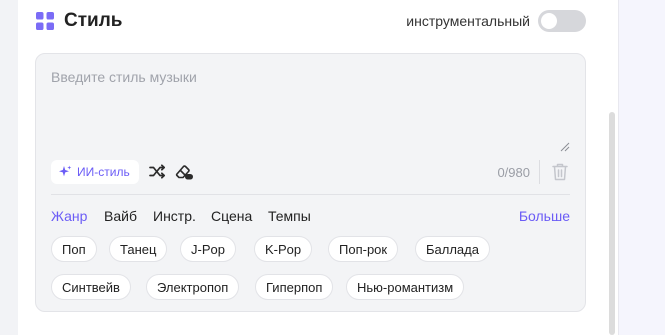 The image size is (665, 335). Describe the element at coordinates (69, 216) in the screenshot. I see `tab-genre: Жанр` at that location.